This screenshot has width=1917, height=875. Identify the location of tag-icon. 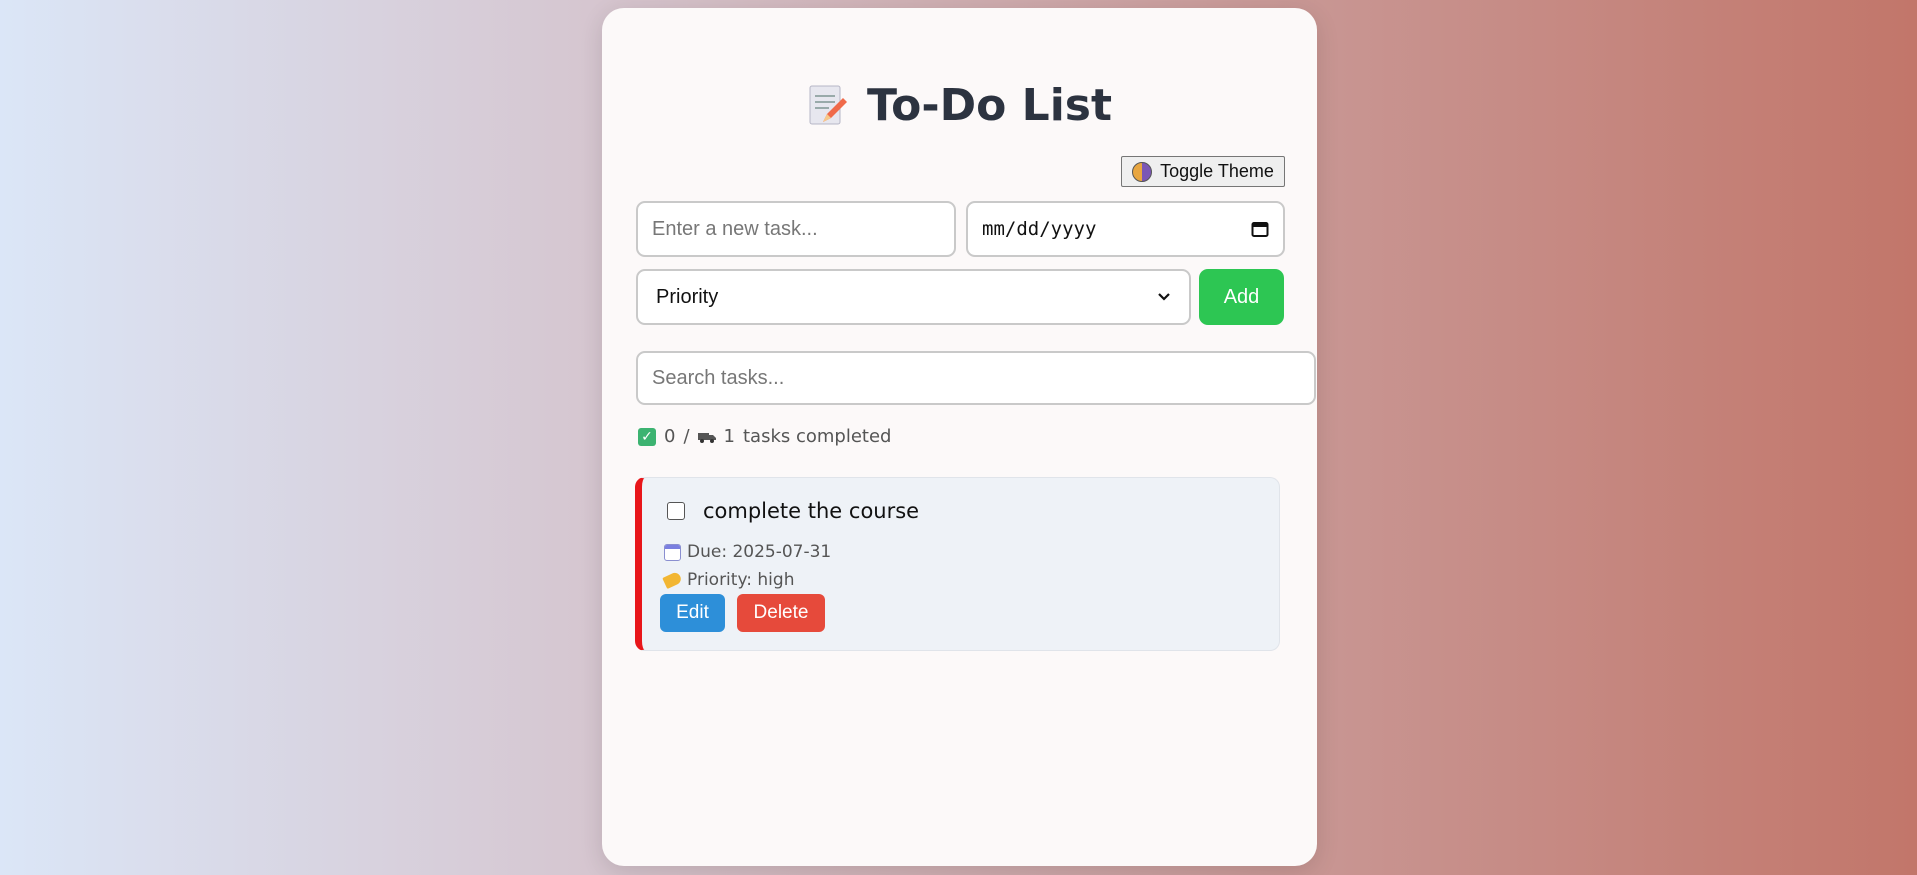
(672, 580).